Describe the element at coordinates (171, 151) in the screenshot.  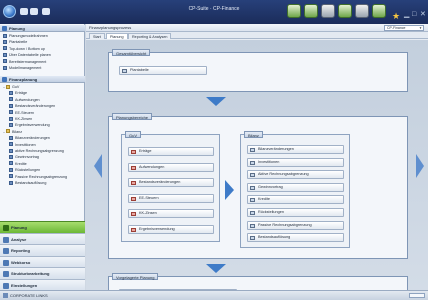
I see `guv-item-button: Erträge` at that location.